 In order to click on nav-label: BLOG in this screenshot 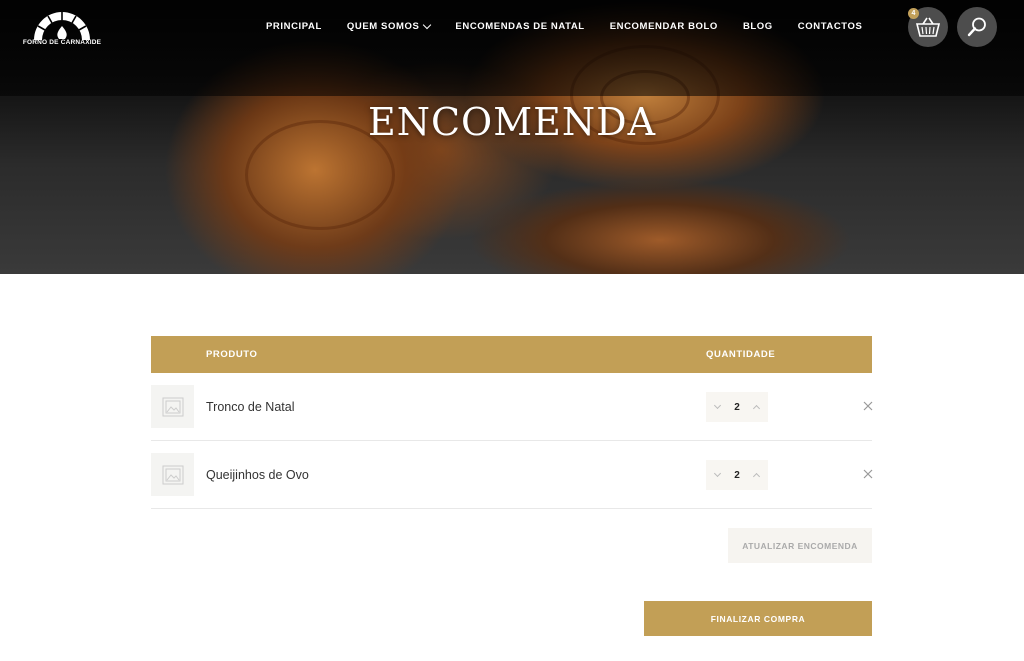, I will do `click(757, 26)`.